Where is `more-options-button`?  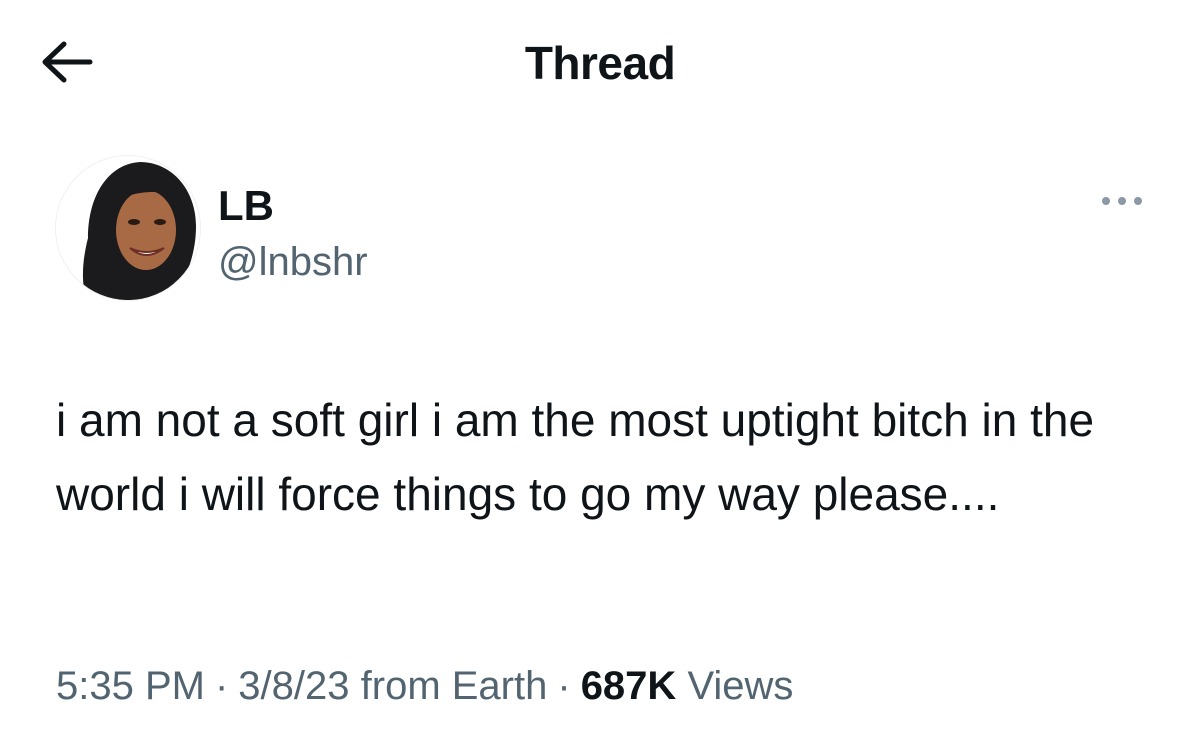
more-options-button is located at coordinates (1122, 201).